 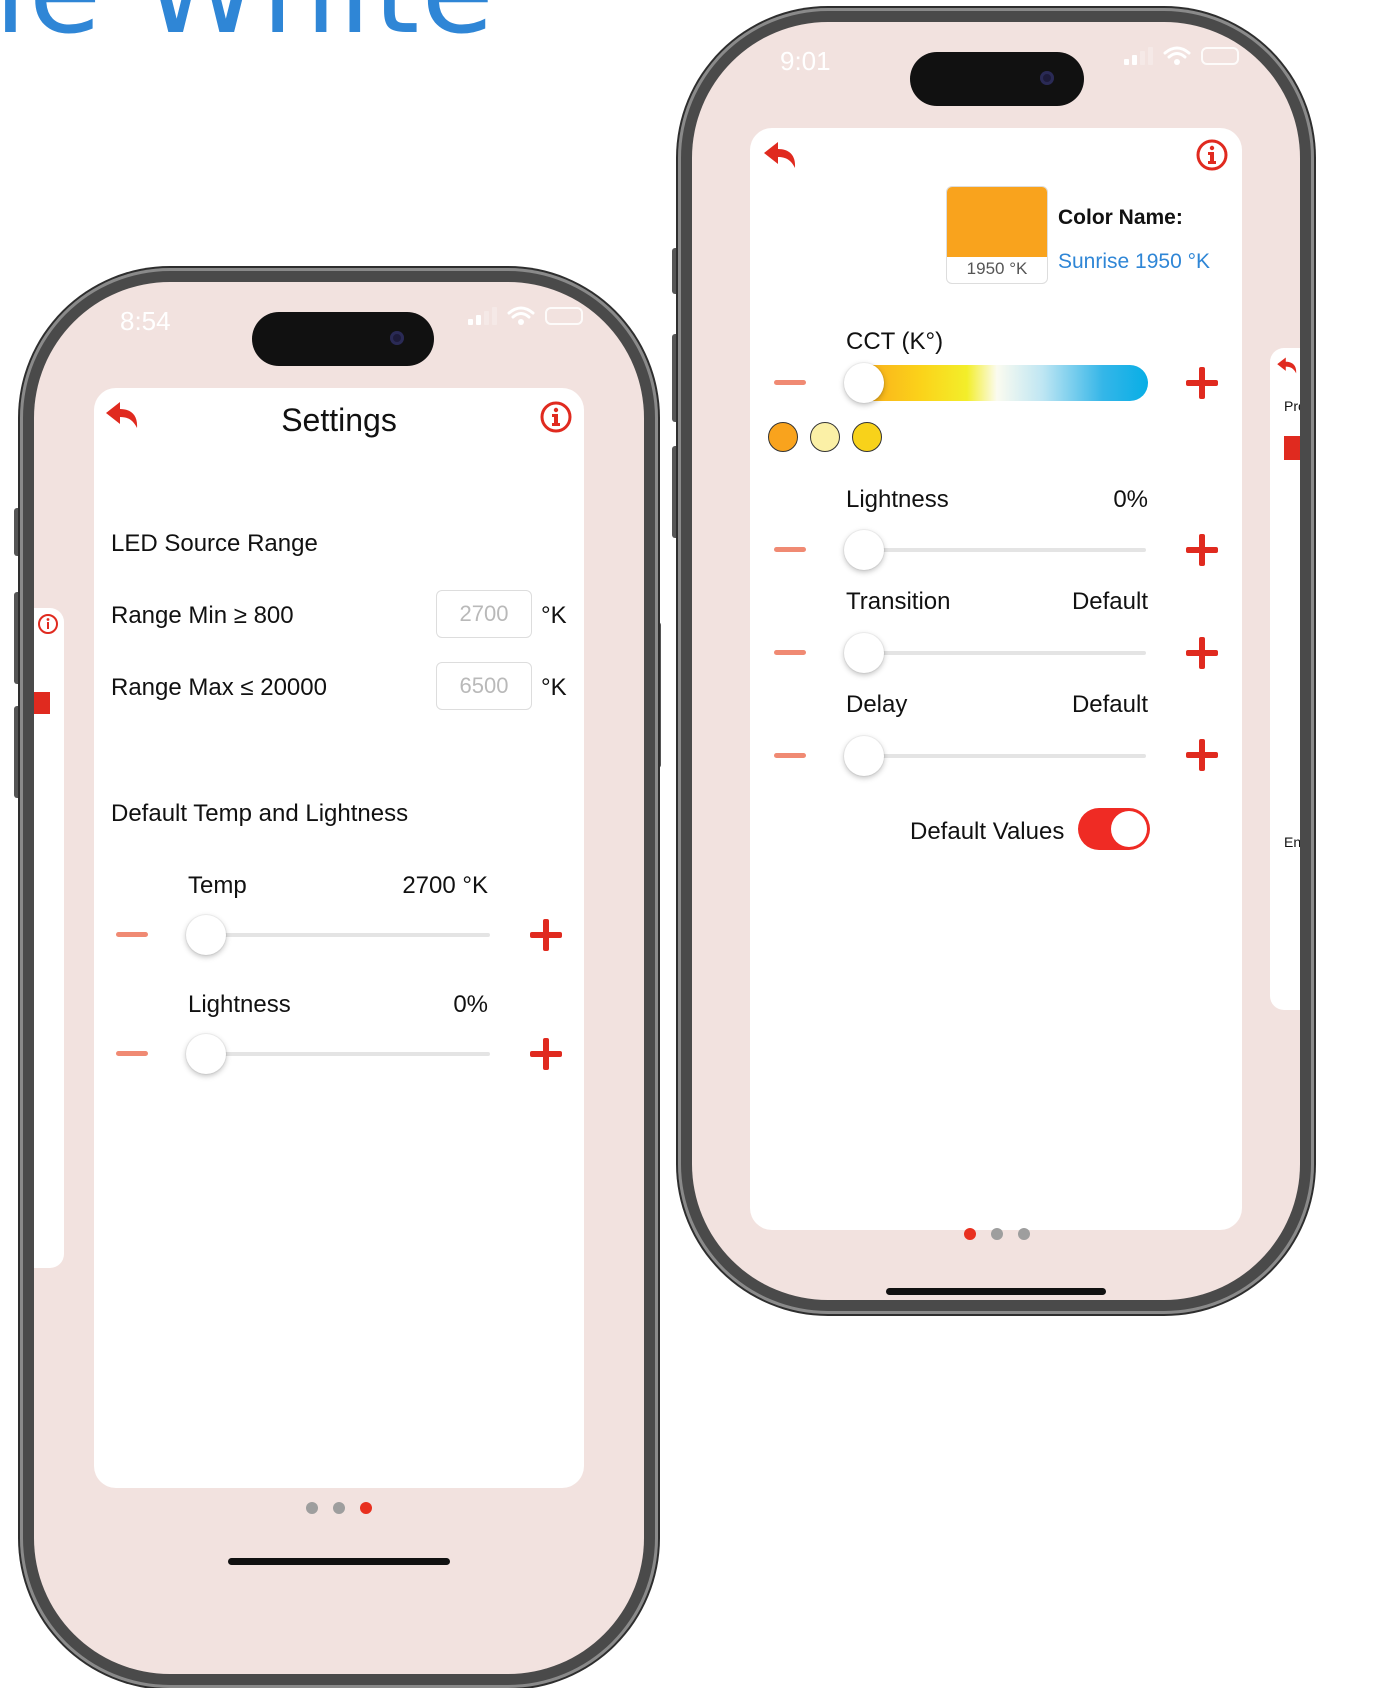 What do you see at coordinates (554, 687) in the screenshot?
I see `range-max-unit: °K` at bounding box center [554, 687].